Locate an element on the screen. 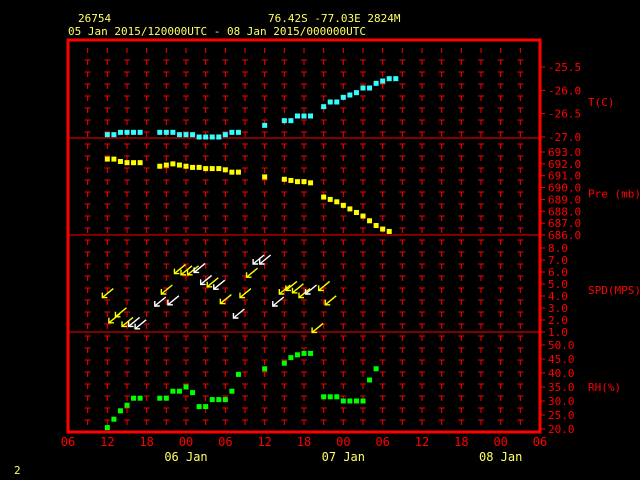 This screenshot has height=480, width=640. y-tick-label: 45.0 is located at coordinates (561, 359).